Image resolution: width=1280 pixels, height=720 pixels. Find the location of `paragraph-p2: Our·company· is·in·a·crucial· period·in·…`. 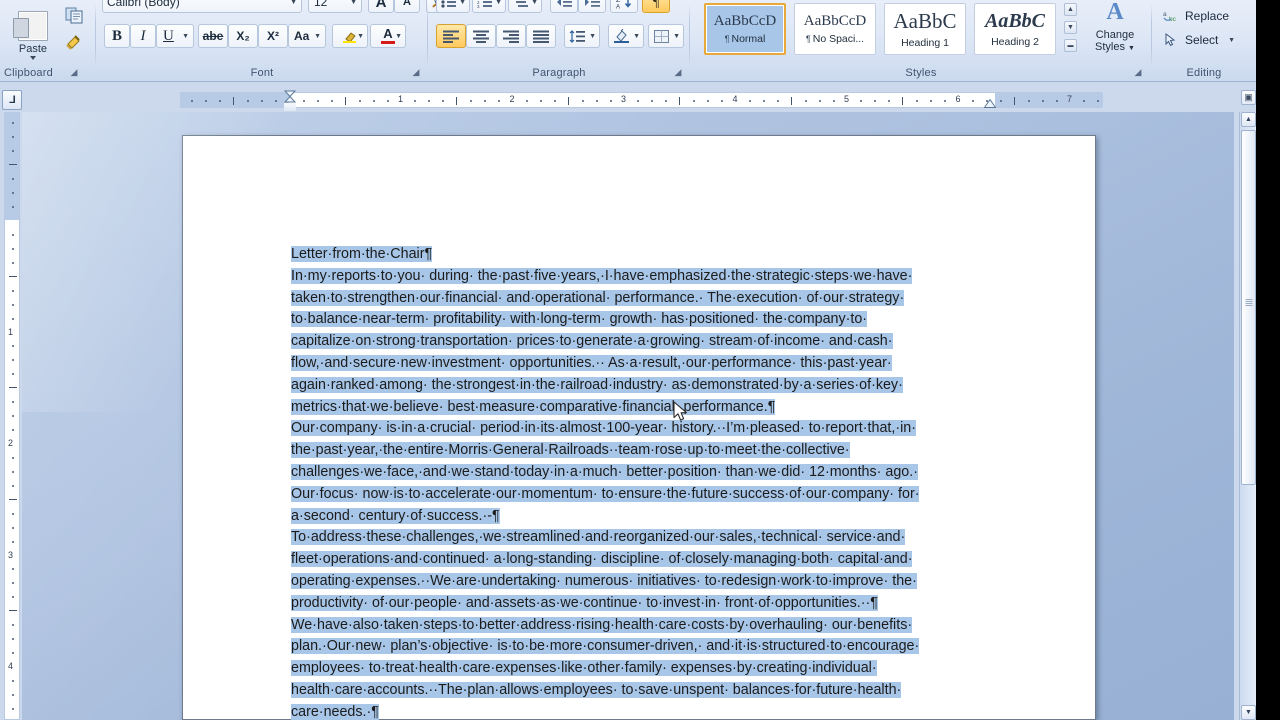

paragraph-p2: Our·company· is·in·a·crucial· period·in·… is located at coordinates (644, 472).